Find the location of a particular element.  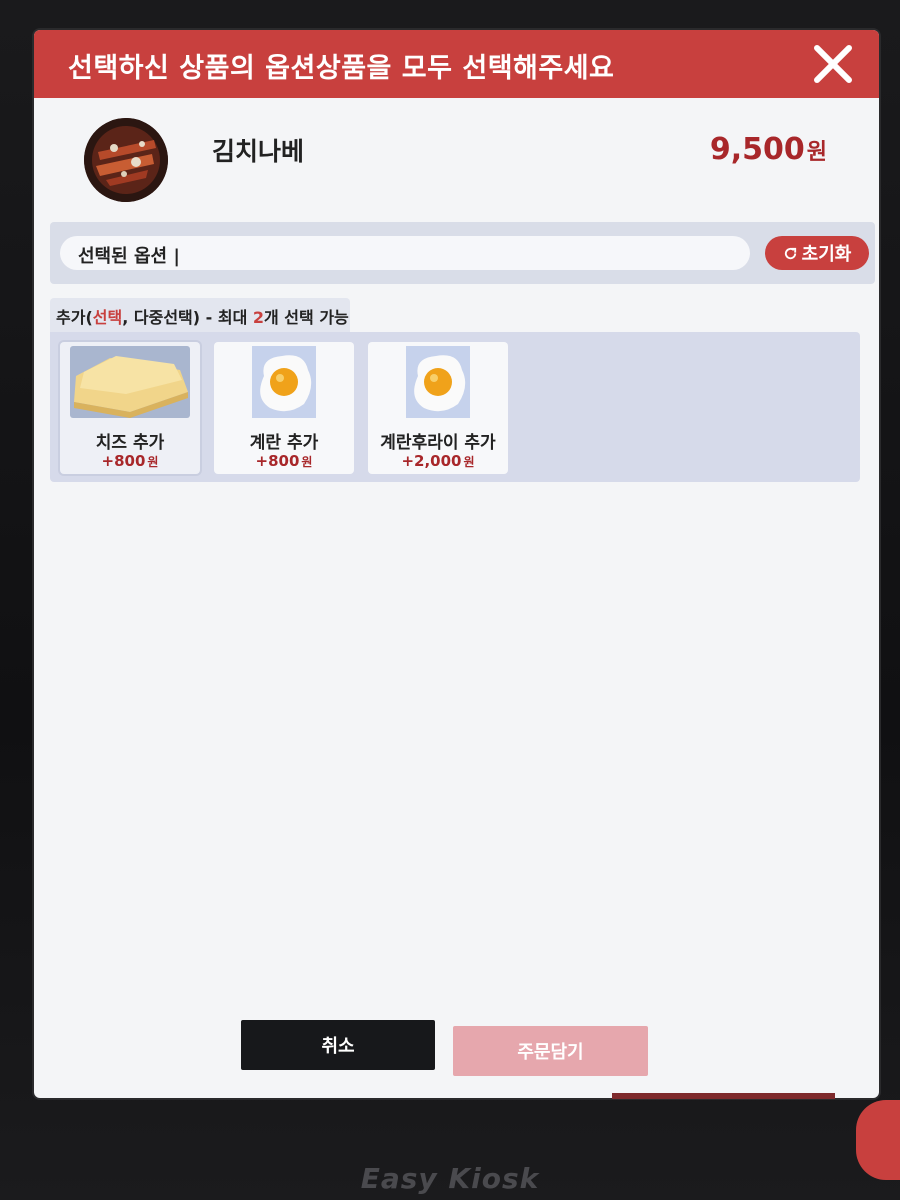

group-multi: 다중선택 is located at coordinates (163, 317).